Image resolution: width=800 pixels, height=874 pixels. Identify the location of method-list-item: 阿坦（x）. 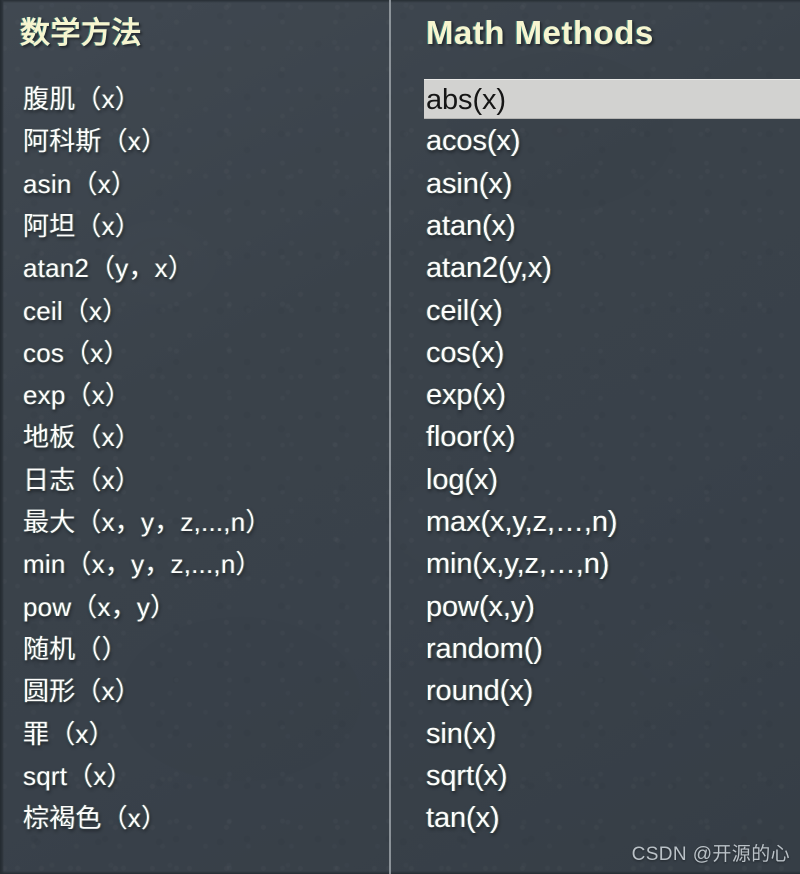
(80, 226).